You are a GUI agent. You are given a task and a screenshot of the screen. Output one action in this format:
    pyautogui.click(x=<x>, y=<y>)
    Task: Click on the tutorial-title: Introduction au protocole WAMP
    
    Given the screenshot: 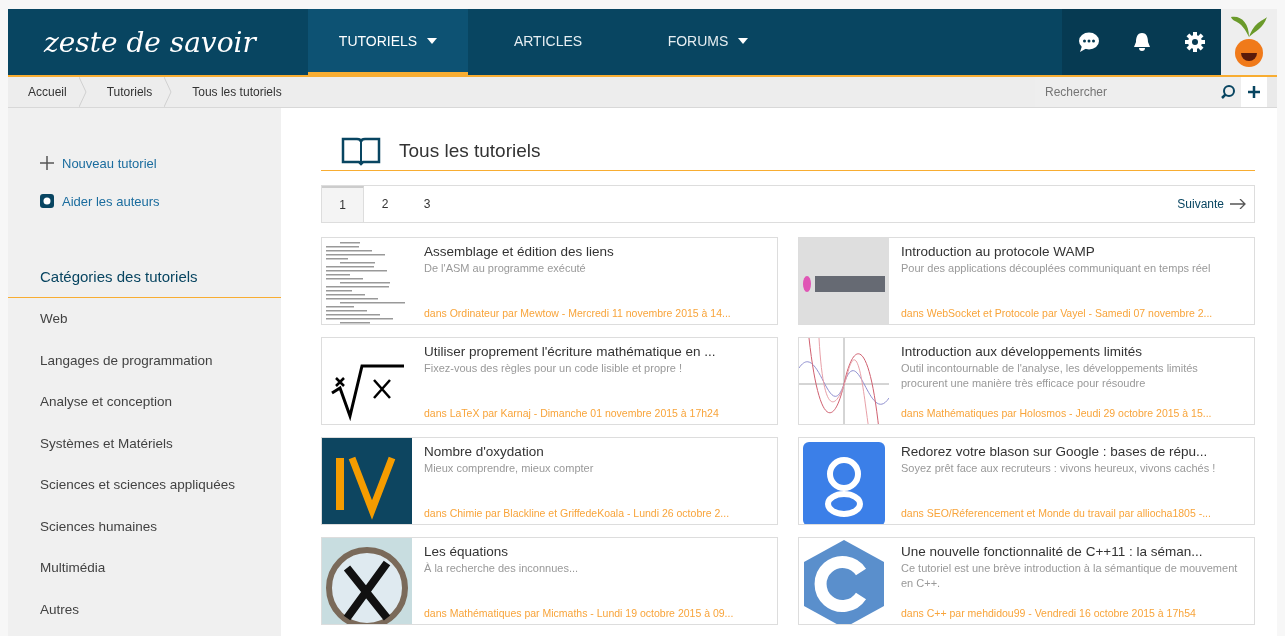 What is the action you would take?
    pyautogui.click(x=1072, y=251)
    